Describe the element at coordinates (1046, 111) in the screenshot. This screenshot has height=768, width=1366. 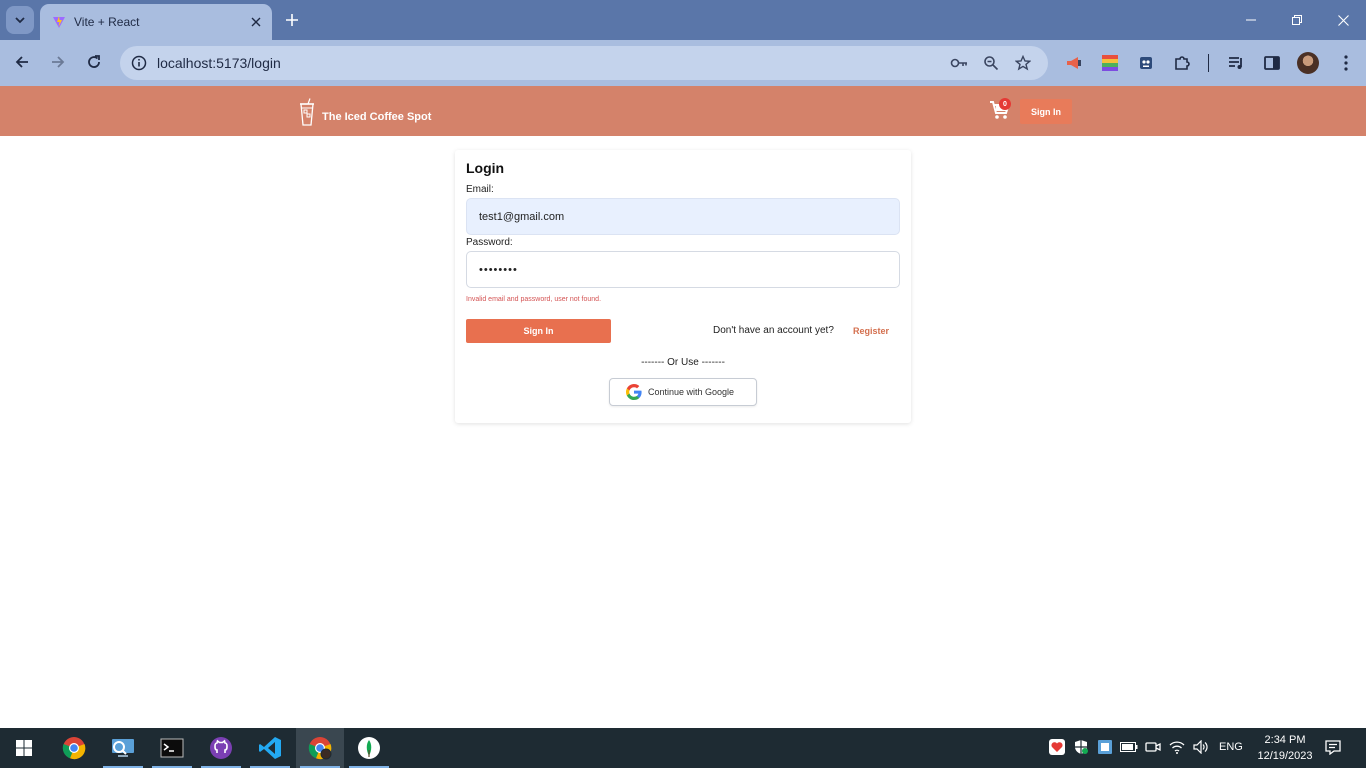
I see `header-signin-button: Sign In` at that location.